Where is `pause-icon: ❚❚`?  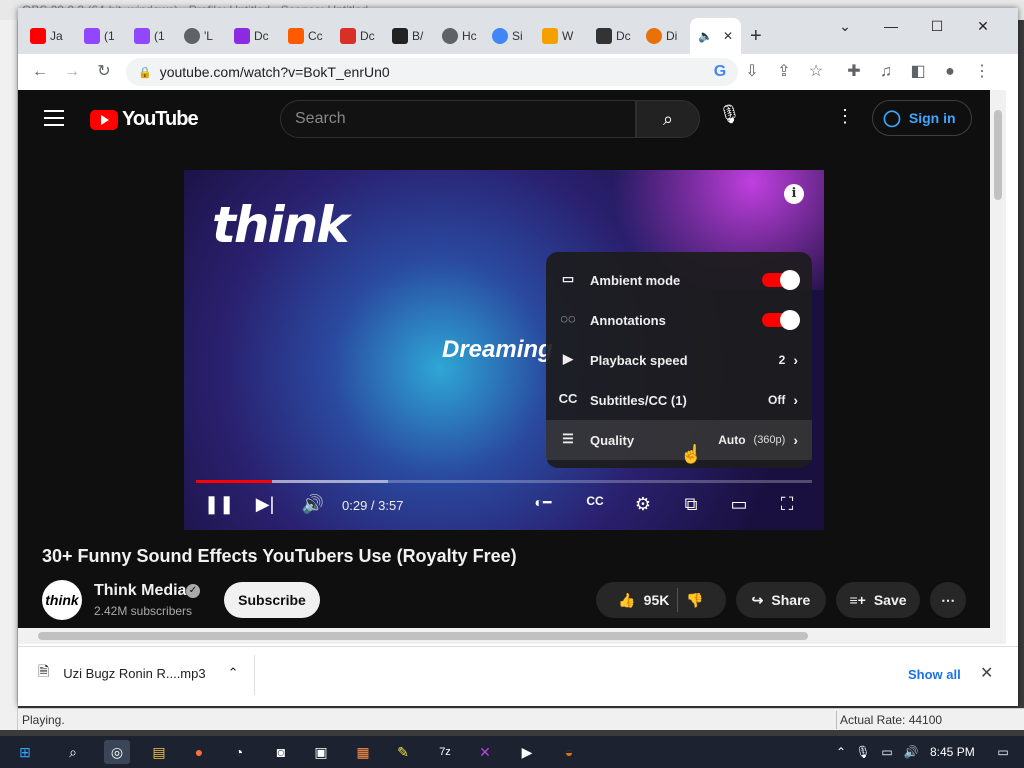 pause-icon: ❚❚ is located at coordinates (219, 504).